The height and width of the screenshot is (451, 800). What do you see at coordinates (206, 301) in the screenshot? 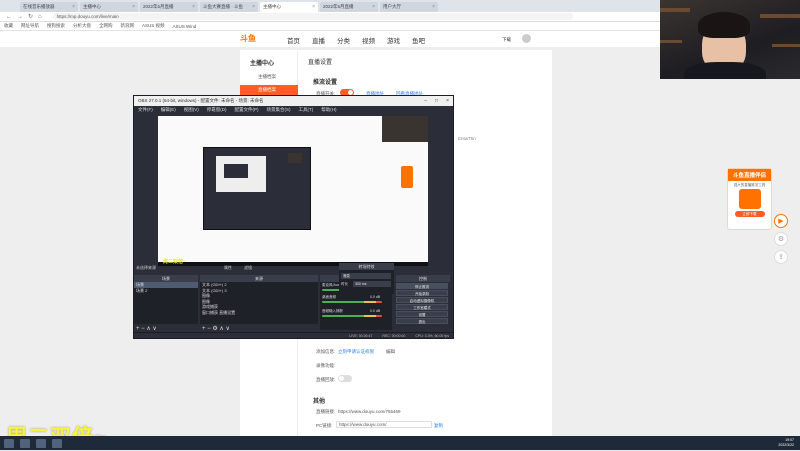
I see `source-label: 图像` at bounding box center [206, 301].